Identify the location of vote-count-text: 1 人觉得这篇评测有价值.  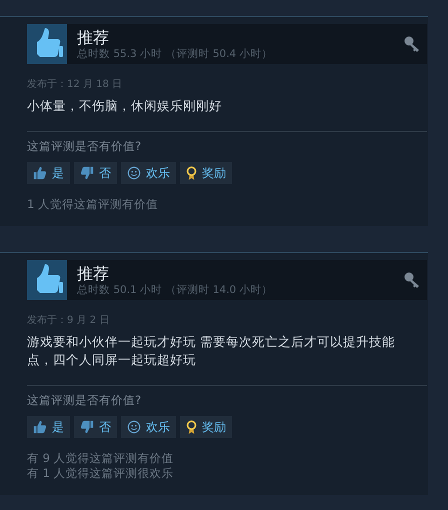
(93, 204).